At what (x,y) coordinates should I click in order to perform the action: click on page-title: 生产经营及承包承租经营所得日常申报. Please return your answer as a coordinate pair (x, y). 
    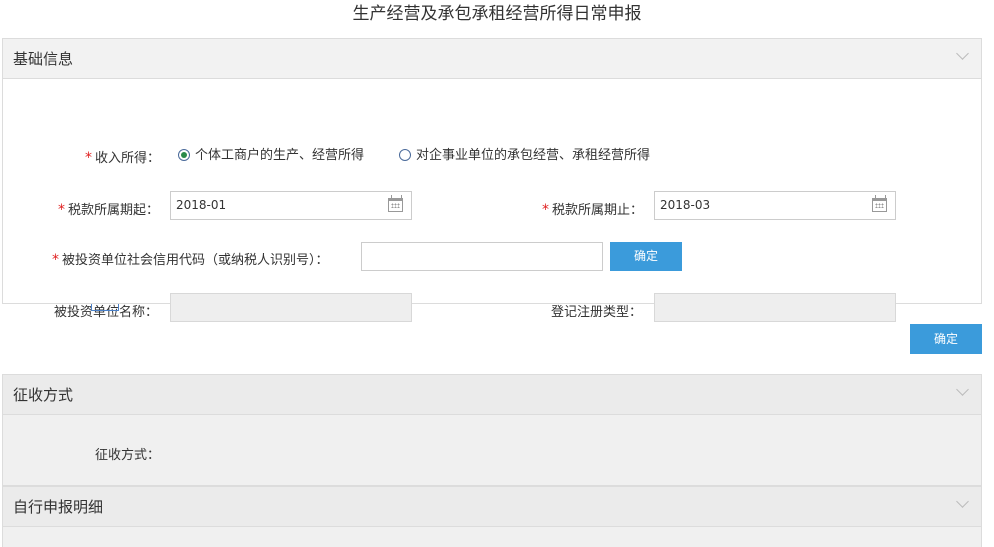
    Looking at the image, I should click on (497, 14).